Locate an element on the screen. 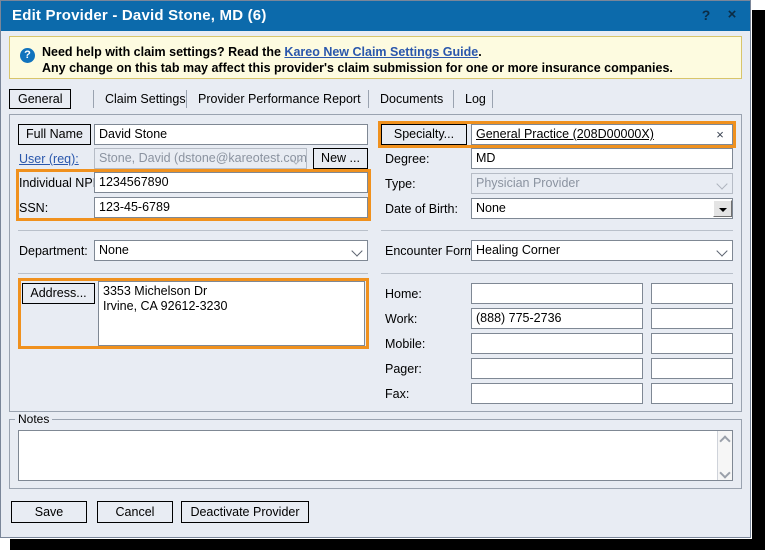 This screenshot has height=550, width=765. right-divider is located at coordinates (557, 230).